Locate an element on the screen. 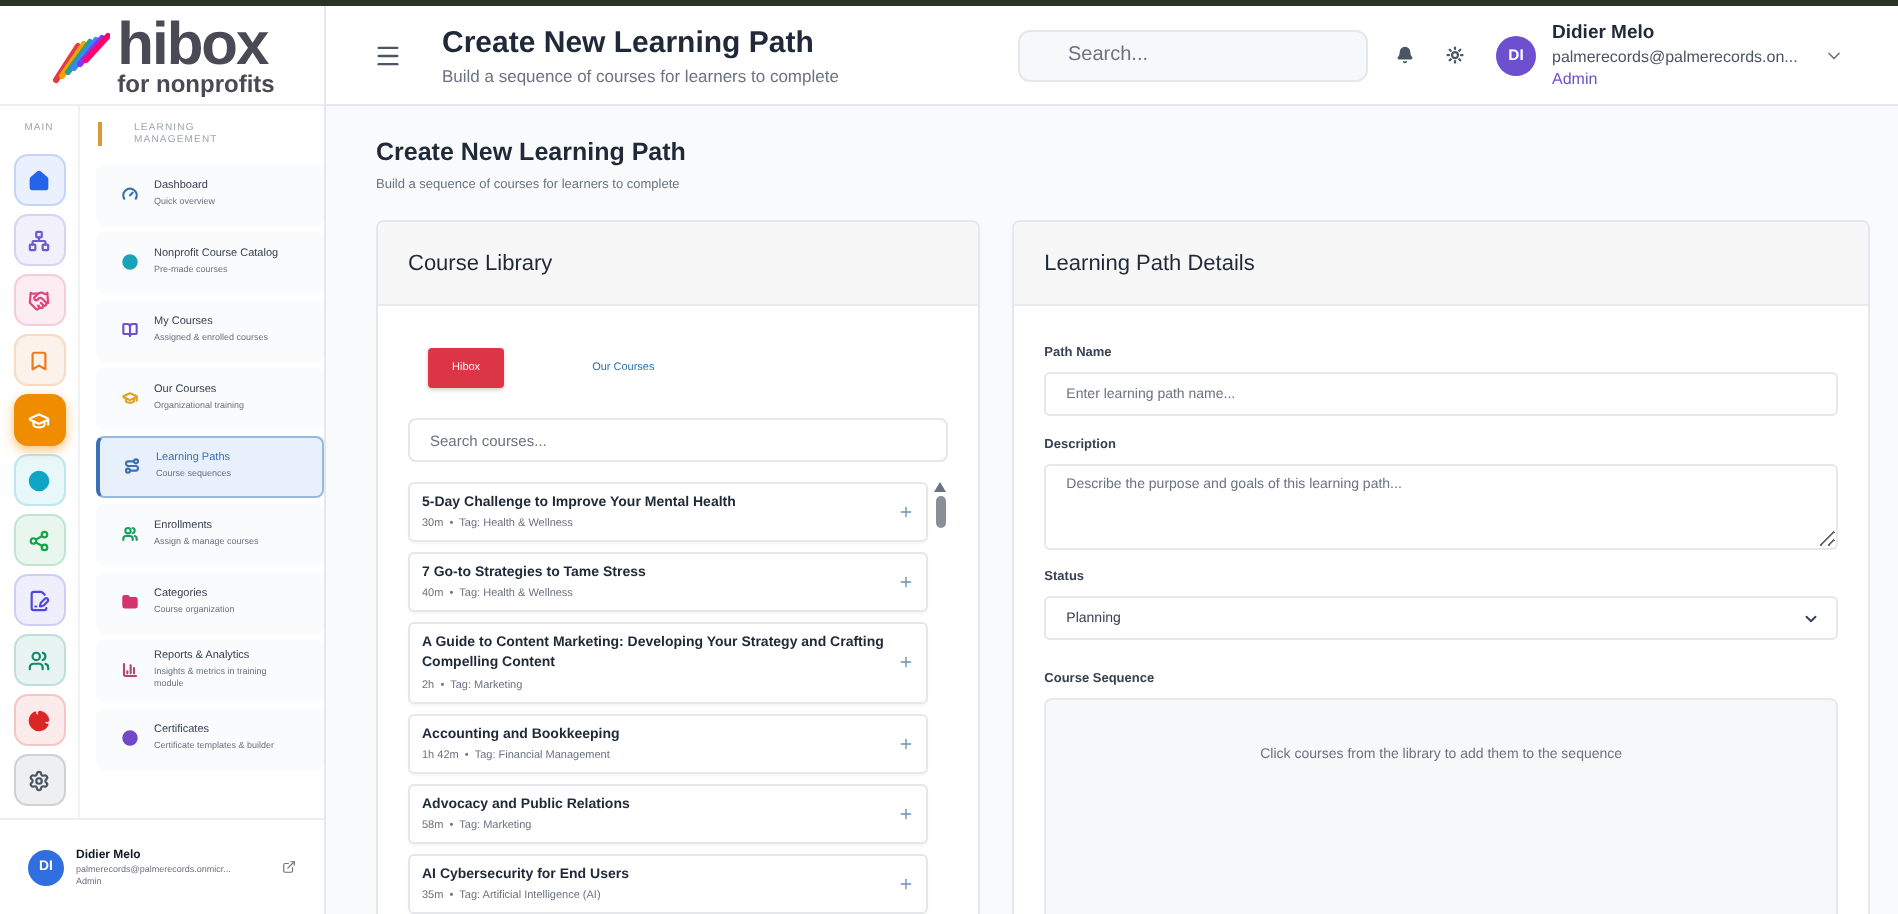 This screenshot has height=914, width=1898. page-title: Create New Learning Path is located at coordinates (532, 152).